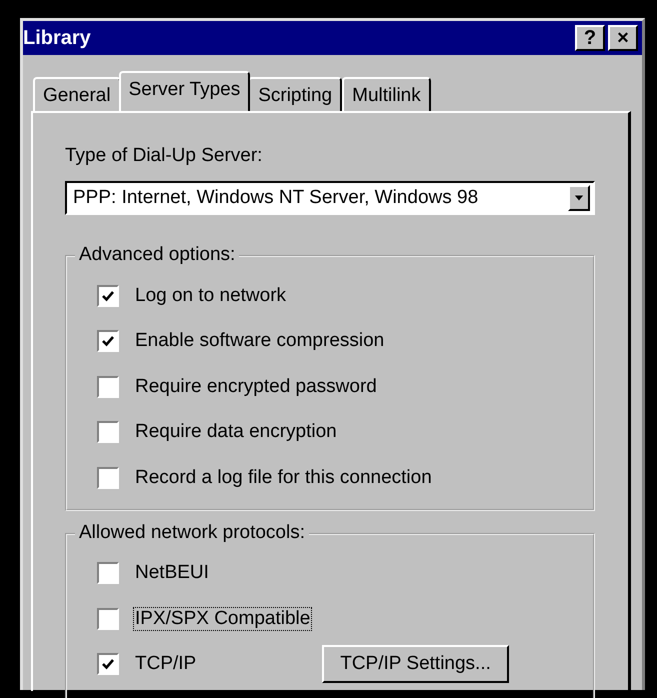  What do you see at coordinates (256, 386) in the screenshot?
I see `checkbox-label: Require encrypted password` at bounding box center [256, 386].